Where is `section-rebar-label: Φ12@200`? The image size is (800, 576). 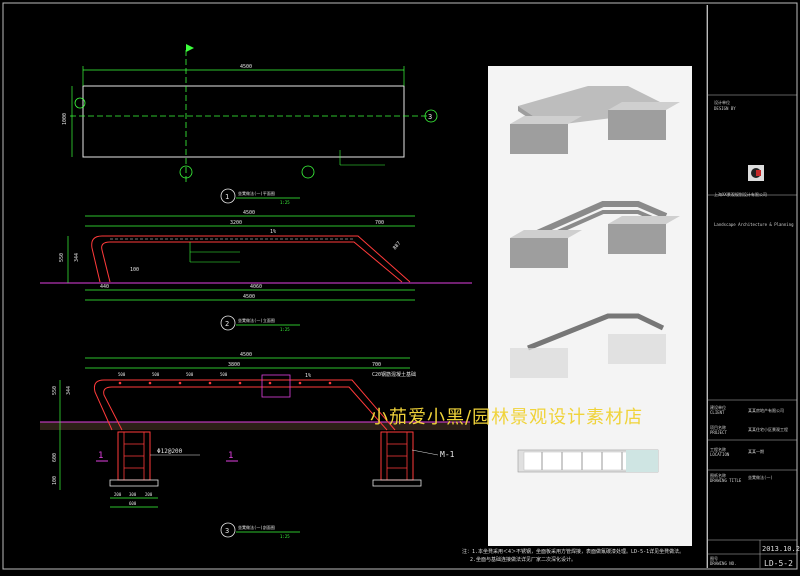
section-rebar-label: Φ12@200 is located at coordinates (170, 451).